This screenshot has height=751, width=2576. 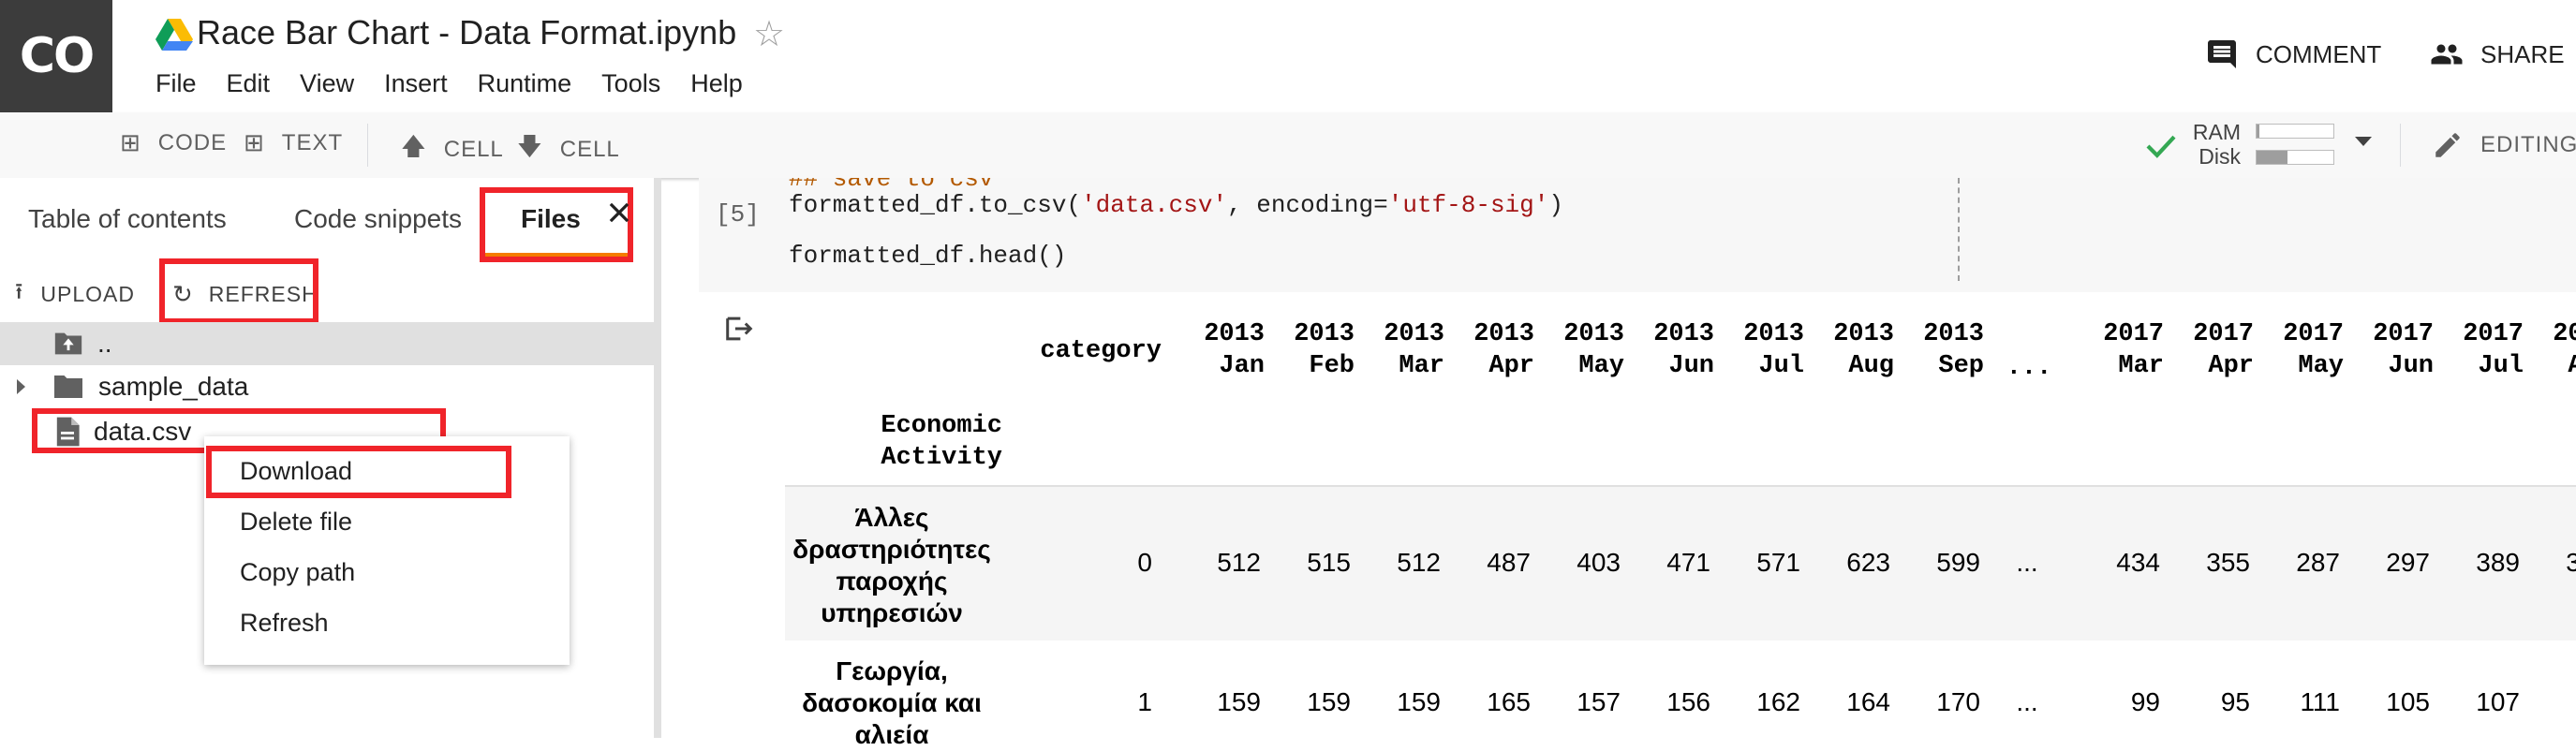 I want to click on column-header: 2013 Mar, so click(x=1399, y=350).